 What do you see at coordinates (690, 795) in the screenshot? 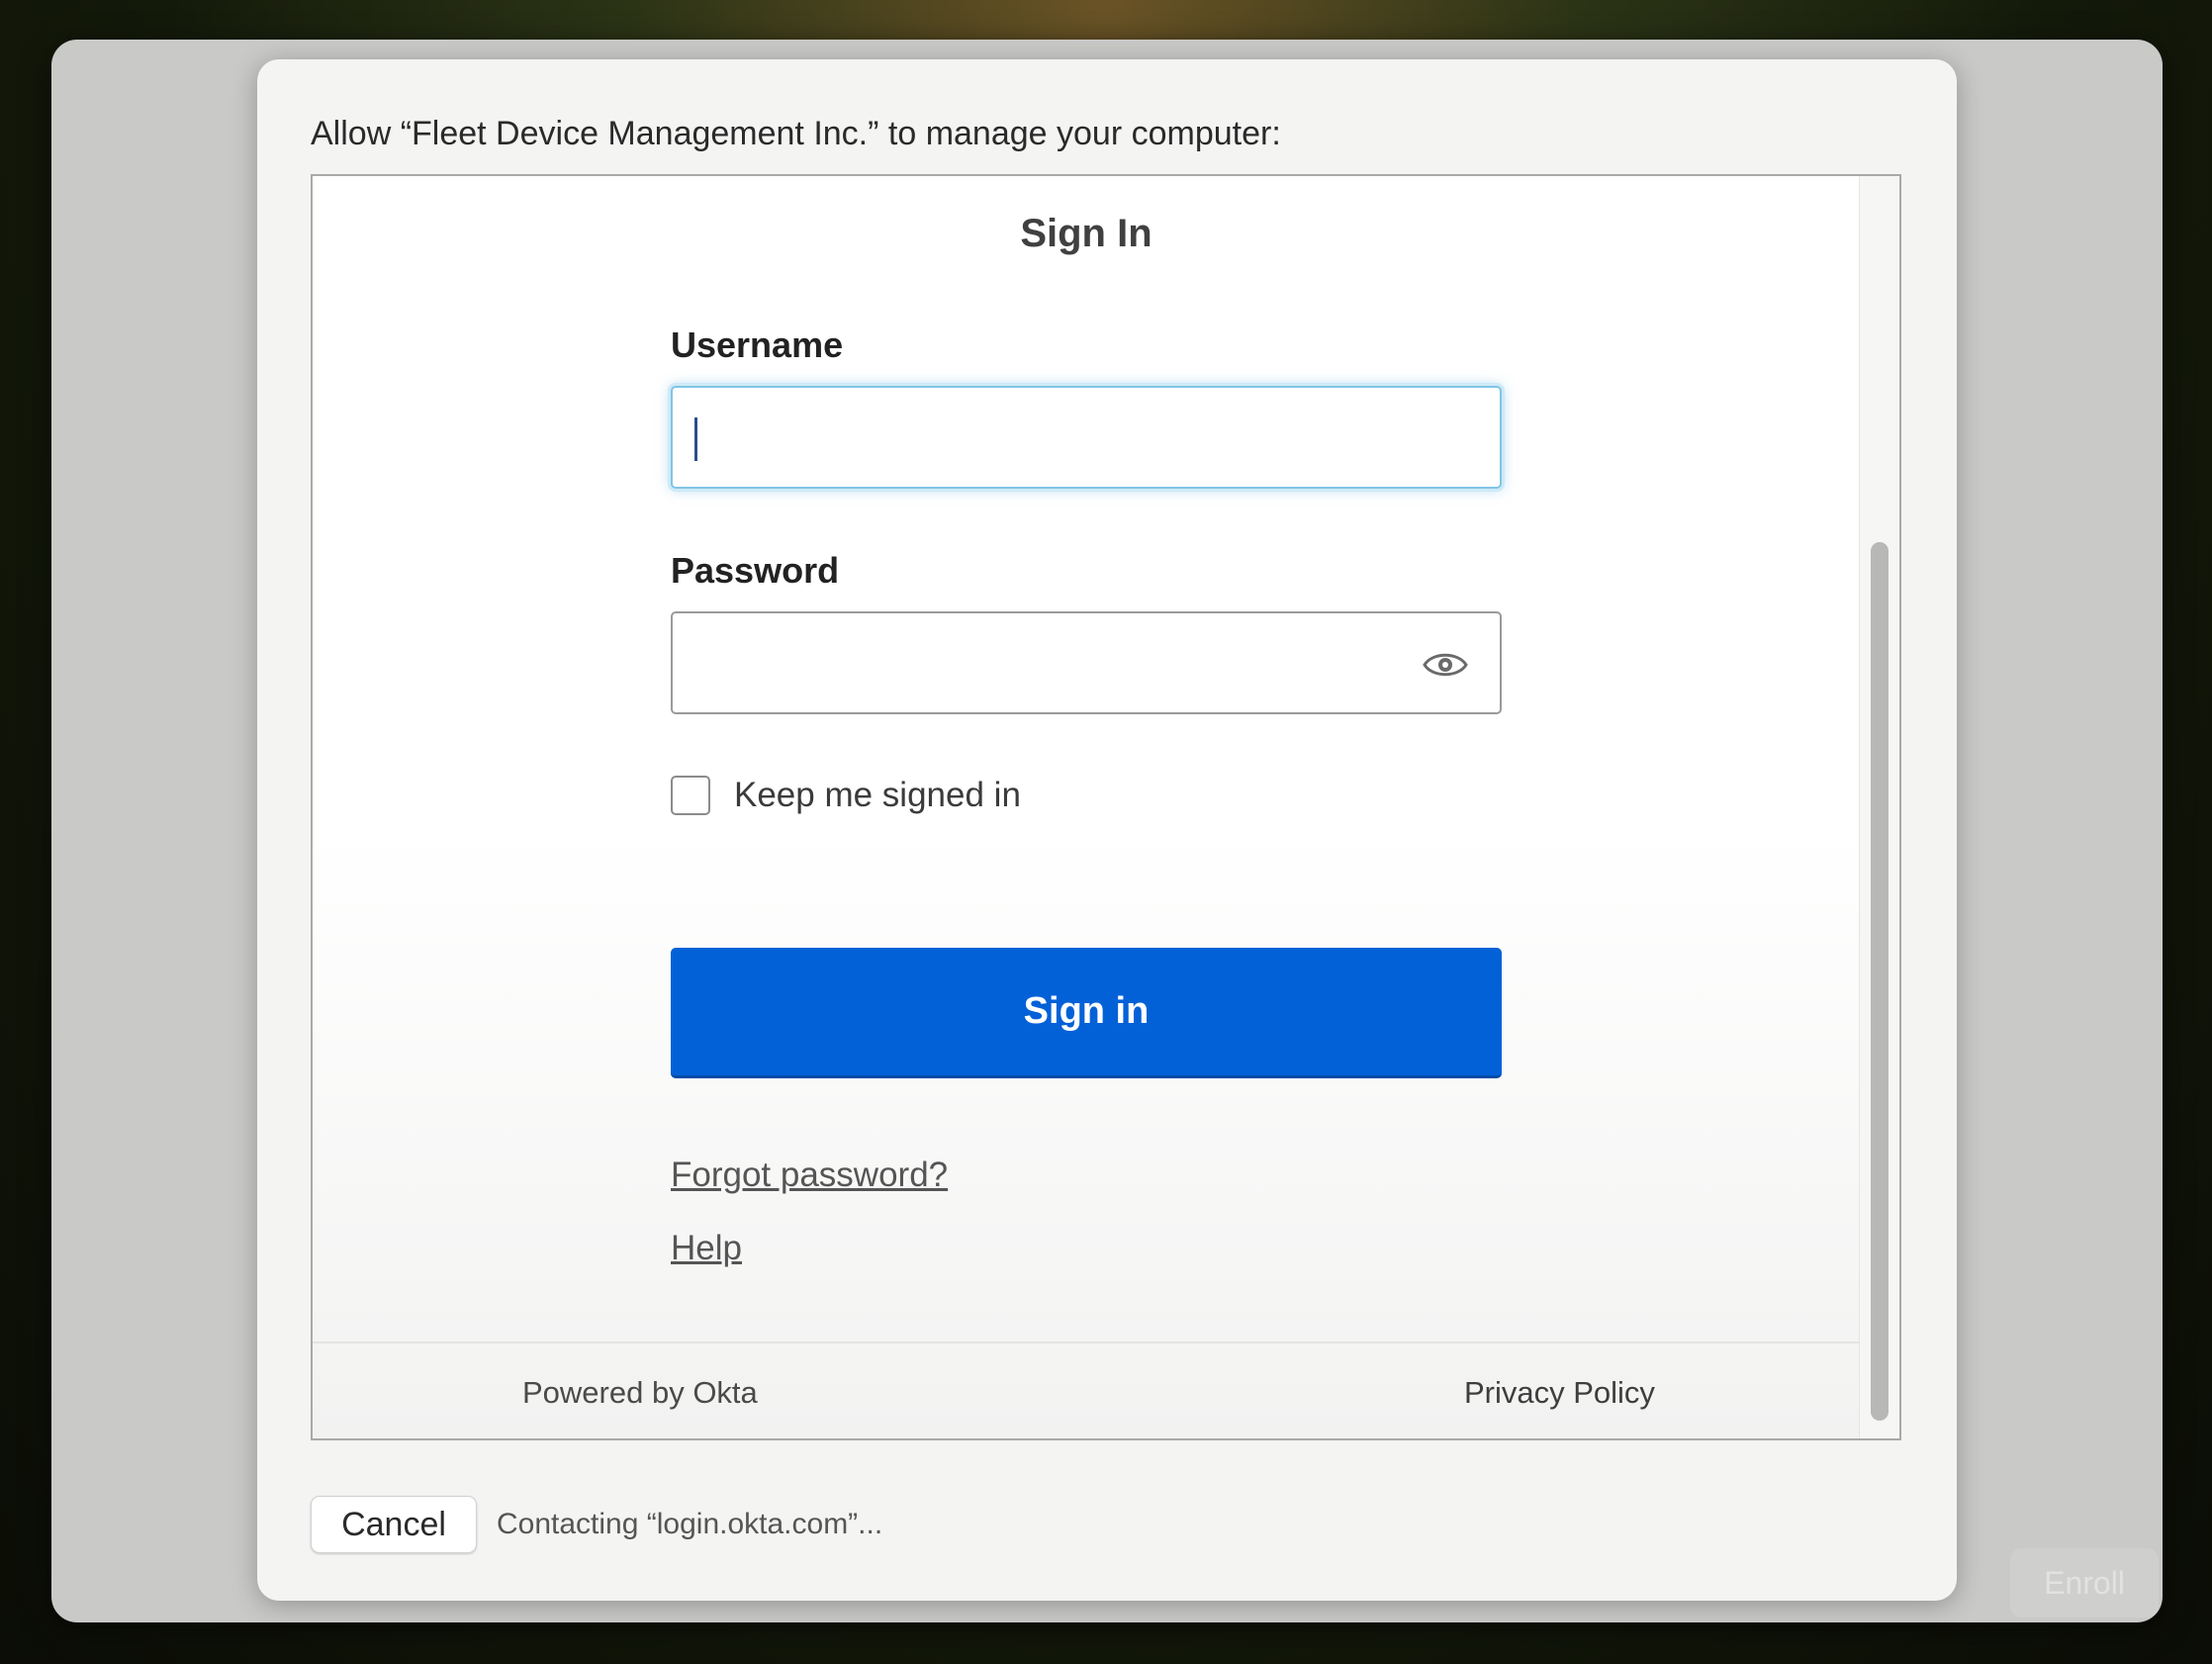
I see `keep-signed-in-checkbox` at bounding box center [690, 795].